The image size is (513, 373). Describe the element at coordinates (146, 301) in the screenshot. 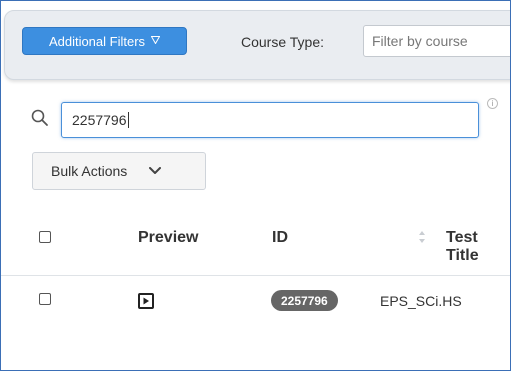

I see `preview-play-icon` at that location.